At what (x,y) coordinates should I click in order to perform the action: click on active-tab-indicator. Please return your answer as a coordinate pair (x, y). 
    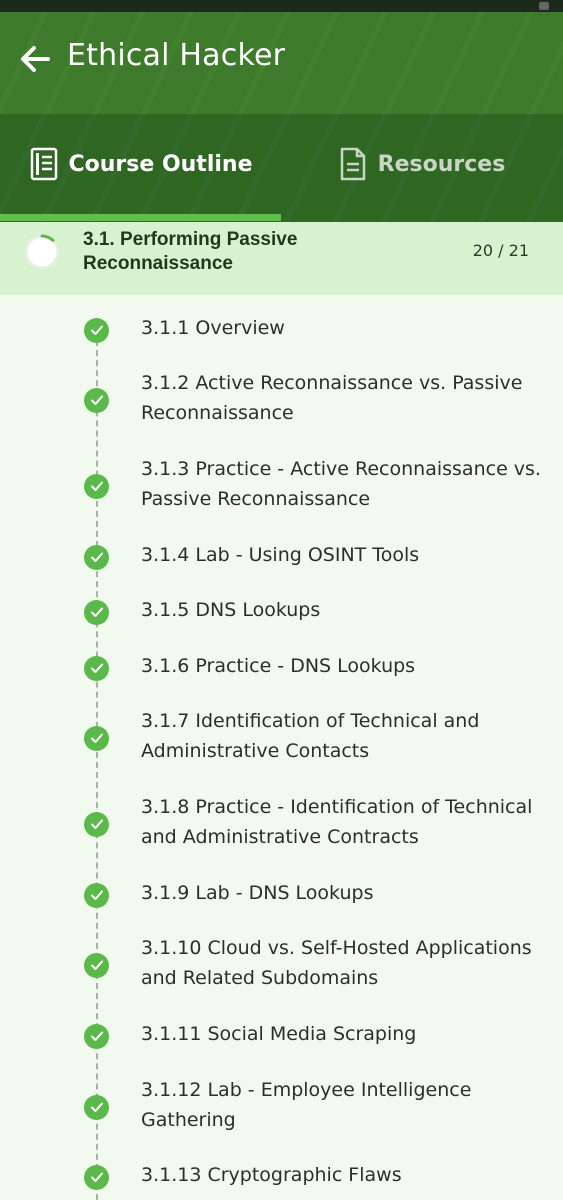
    Looking at the image, I should click on (140, 217).